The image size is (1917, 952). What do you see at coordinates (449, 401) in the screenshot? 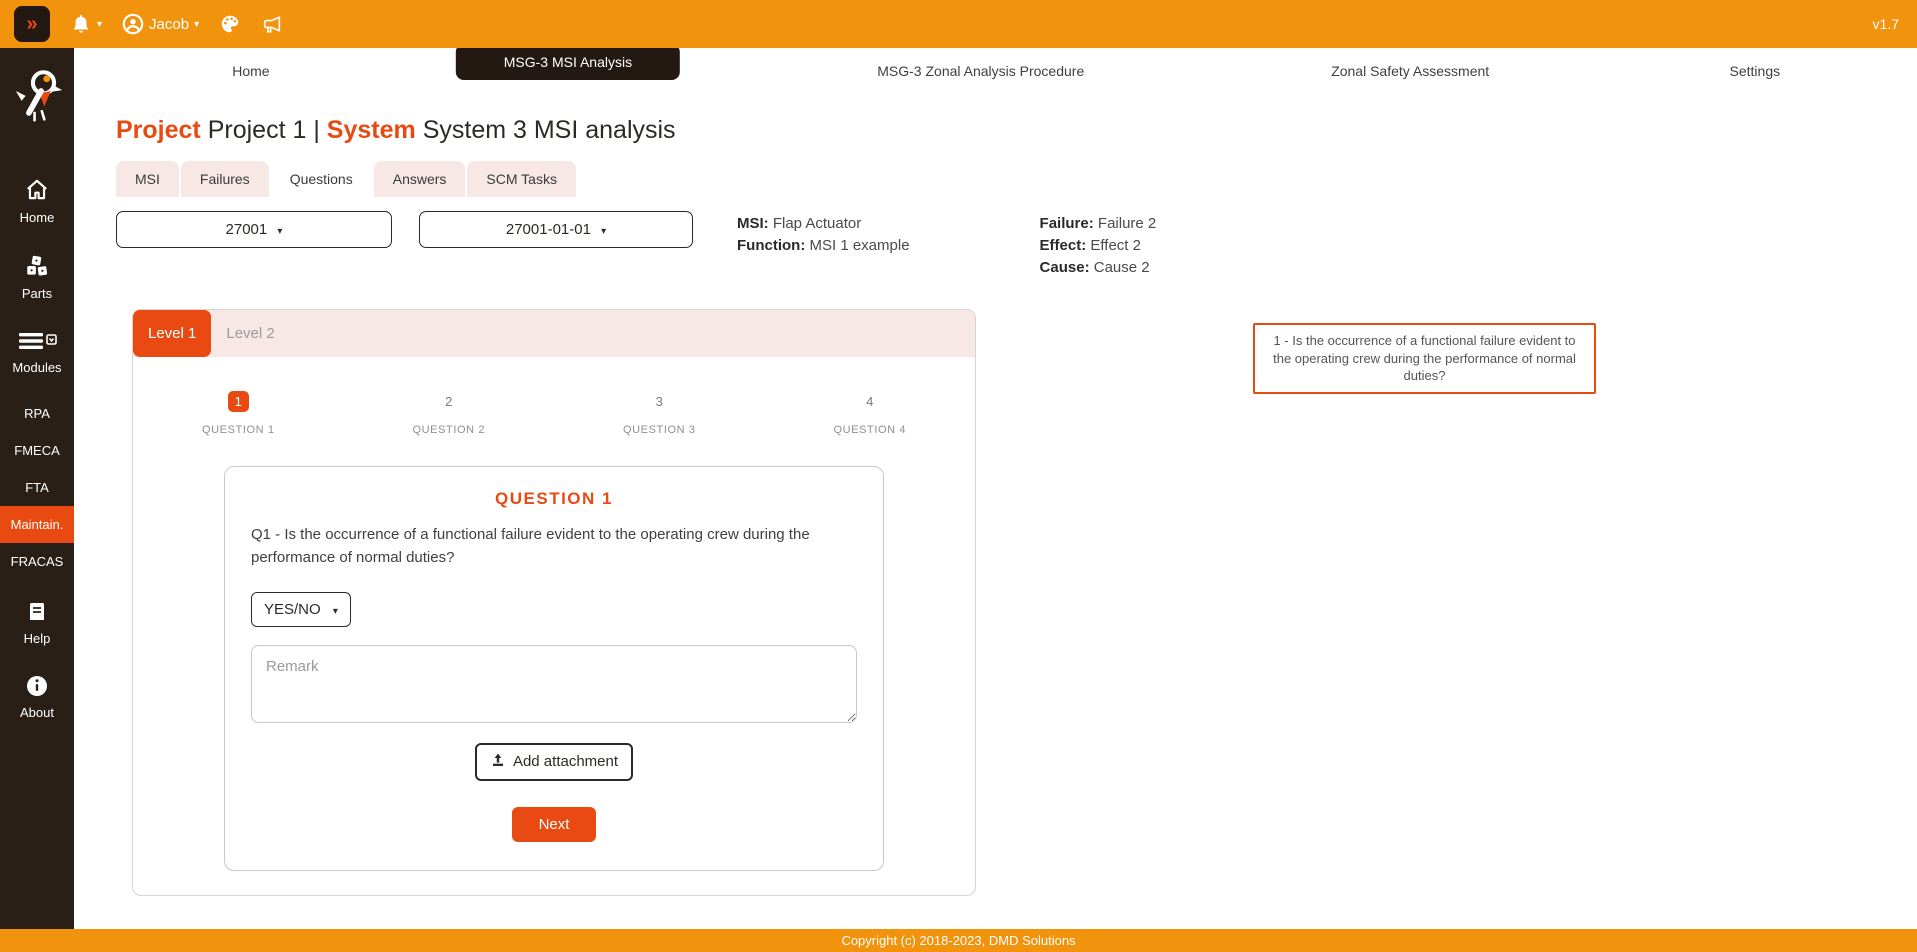
I see `step-number: 2` at bounding box center [449, 401].